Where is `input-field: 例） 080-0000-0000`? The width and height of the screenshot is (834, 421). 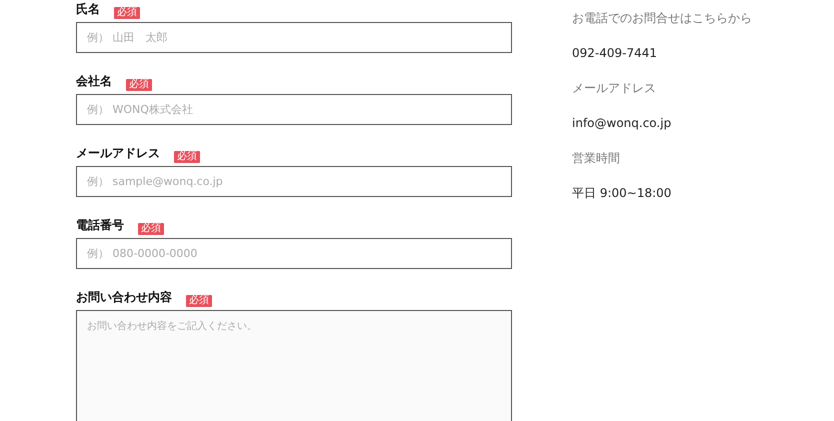
input-field: 例） 080-0000-0000 is located at coordinates (294, 253).